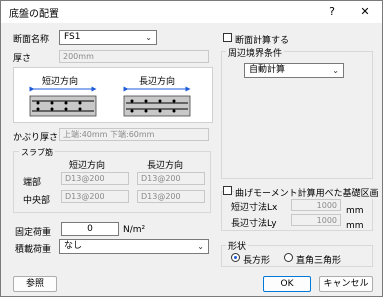  Describe the element at coordinates (235, 257) in the screenshot. I see `shape-rect-radio` at that location.